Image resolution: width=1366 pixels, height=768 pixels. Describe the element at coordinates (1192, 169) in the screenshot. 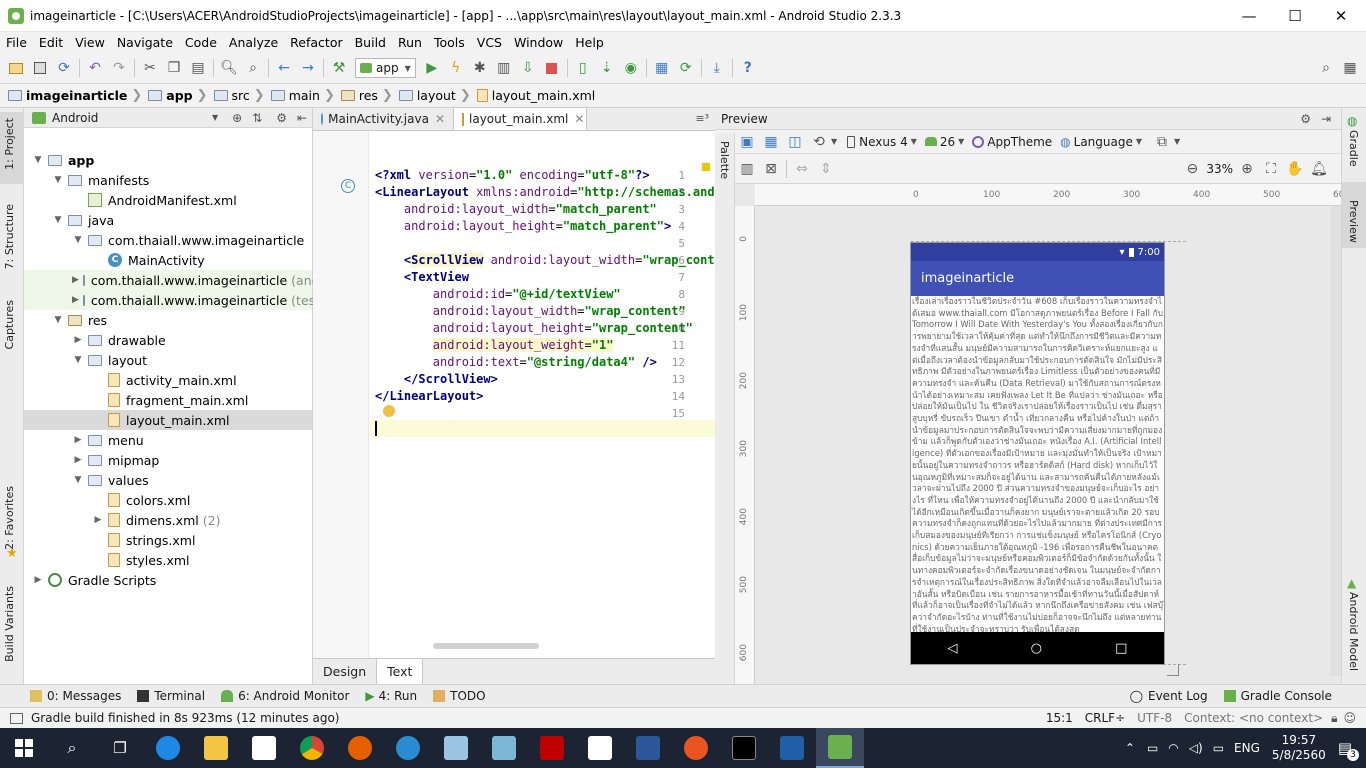

I see `zoom-out-icon: ⊖` at that location.